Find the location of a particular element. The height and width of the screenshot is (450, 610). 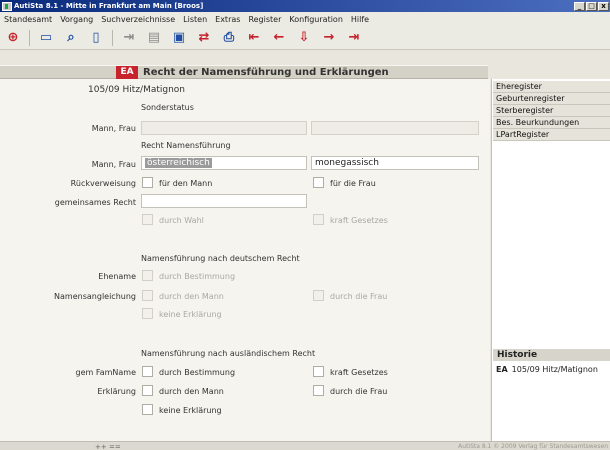

search-icon: ⌕ is located at coordinates (71, 38).